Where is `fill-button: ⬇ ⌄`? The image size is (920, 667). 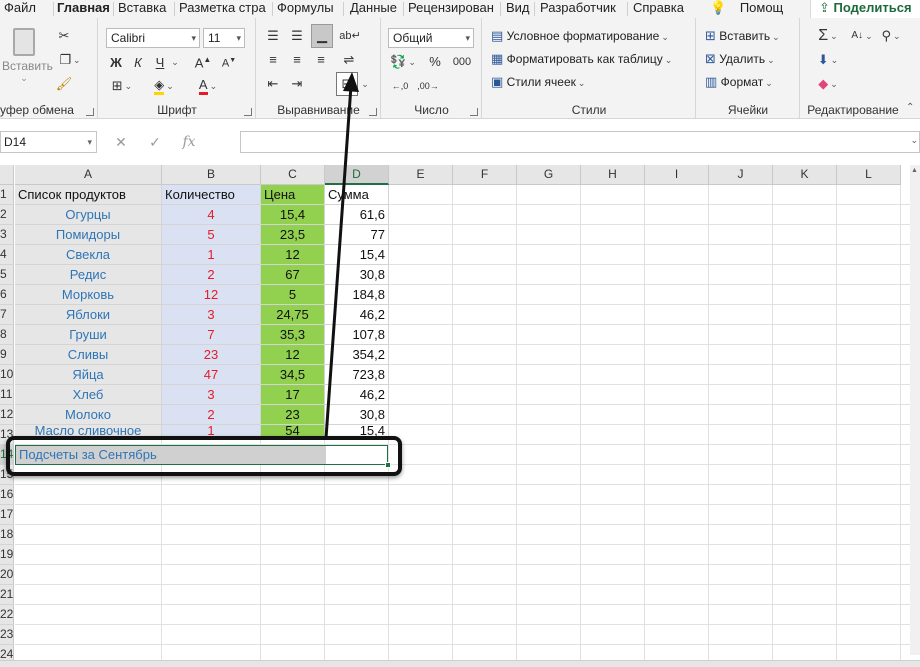
fill-button: ⬇ ⌄ is located at coordinates (828, 60).